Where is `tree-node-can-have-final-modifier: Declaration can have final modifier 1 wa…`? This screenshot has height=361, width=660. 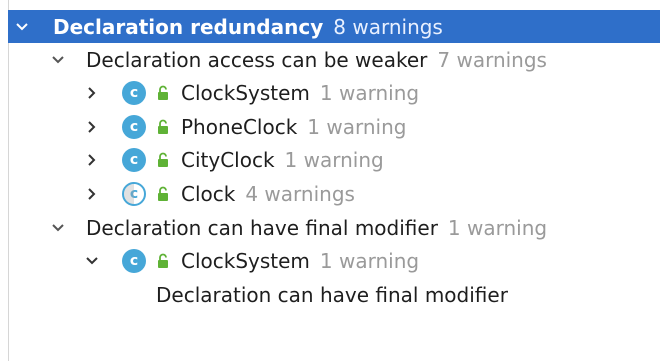 tree-node-can-have-final-modifier: Declaration can have final modifier 1 wa… is located at coordinates (334, 227).